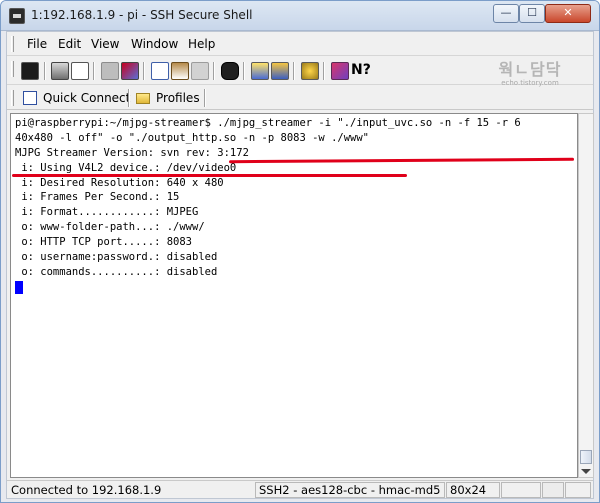 This screenshot has height=503, width=600. What do you see at coordinates (105, 44) in the screenshot?
I see `menu-view: View` at bounding box center [105, 44].